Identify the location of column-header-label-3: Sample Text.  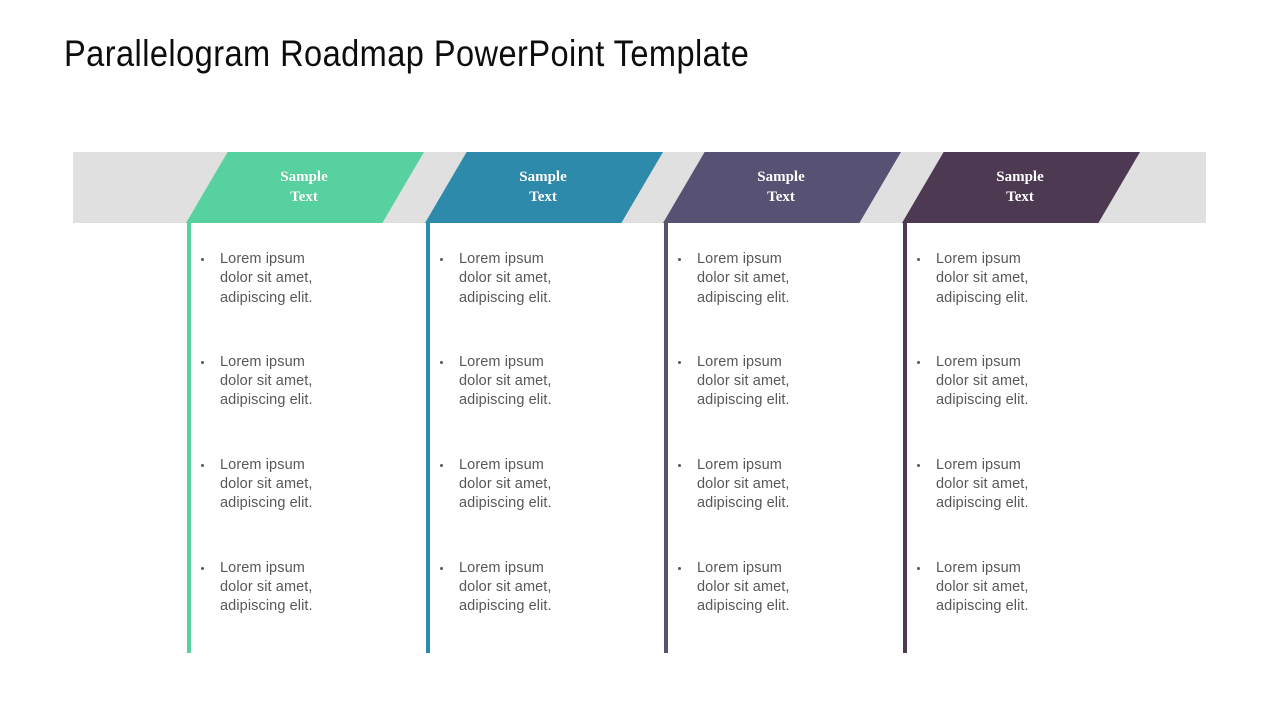
(781, 188).